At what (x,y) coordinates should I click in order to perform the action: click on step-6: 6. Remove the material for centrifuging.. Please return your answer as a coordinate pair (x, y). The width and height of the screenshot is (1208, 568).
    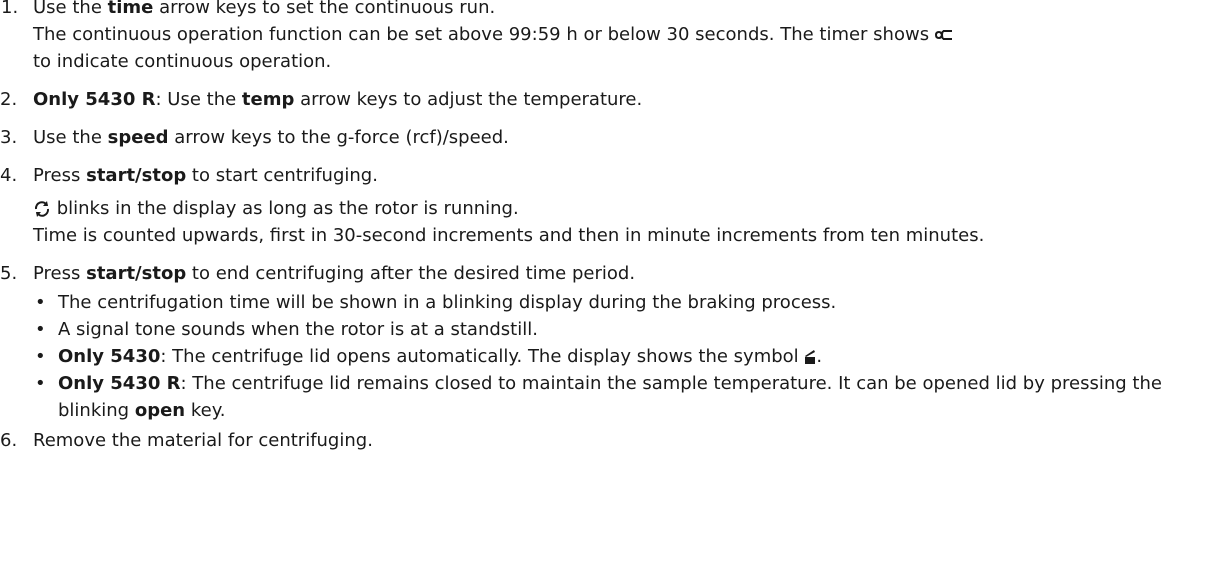
    Looking at the image, I should click on (604, 440).